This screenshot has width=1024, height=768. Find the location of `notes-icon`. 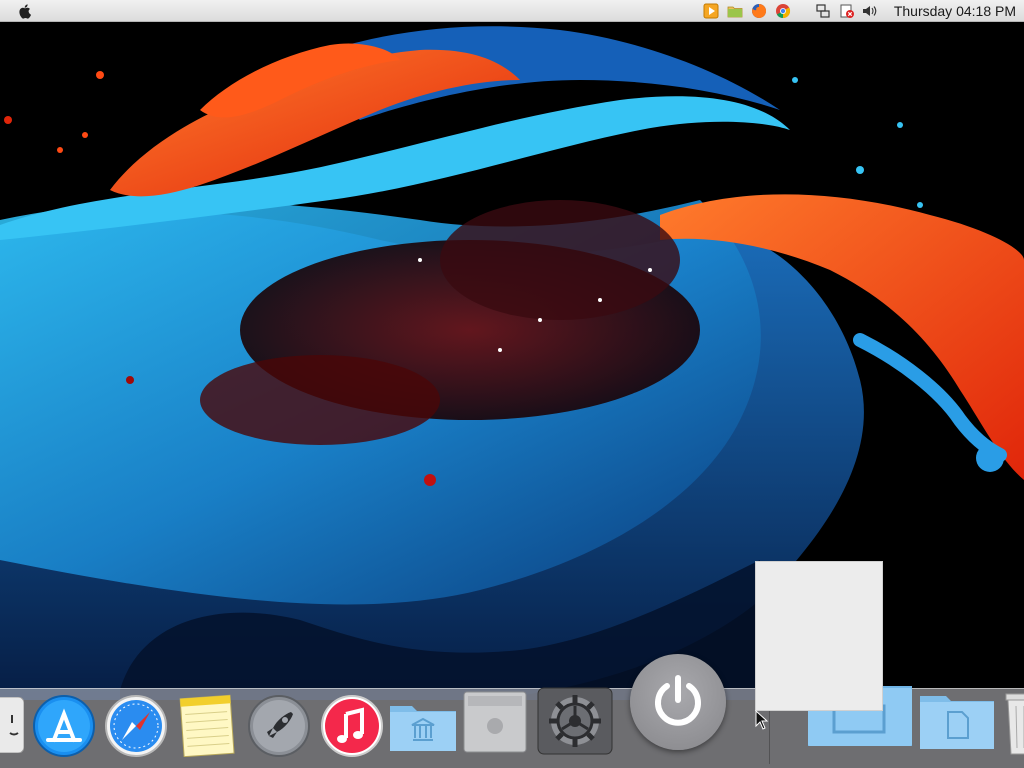

notes-icon is located at coordinates (207, 725).